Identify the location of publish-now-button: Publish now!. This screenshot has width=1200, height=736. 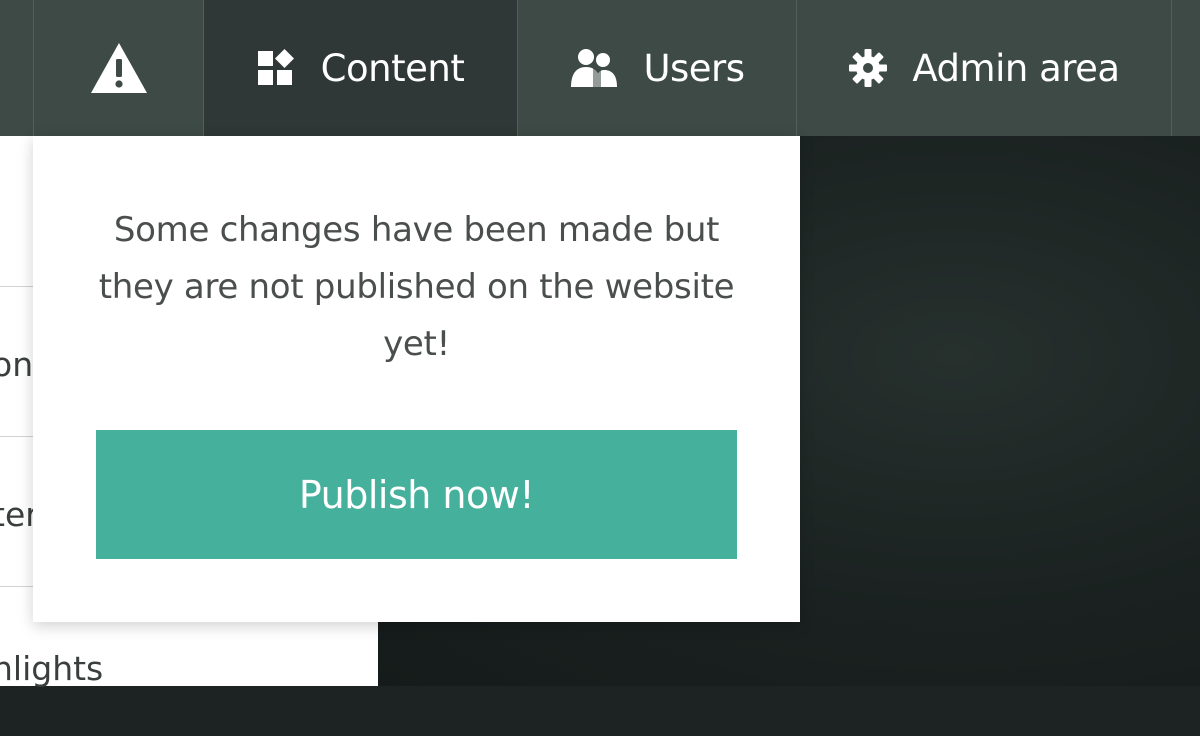
(416, 494).